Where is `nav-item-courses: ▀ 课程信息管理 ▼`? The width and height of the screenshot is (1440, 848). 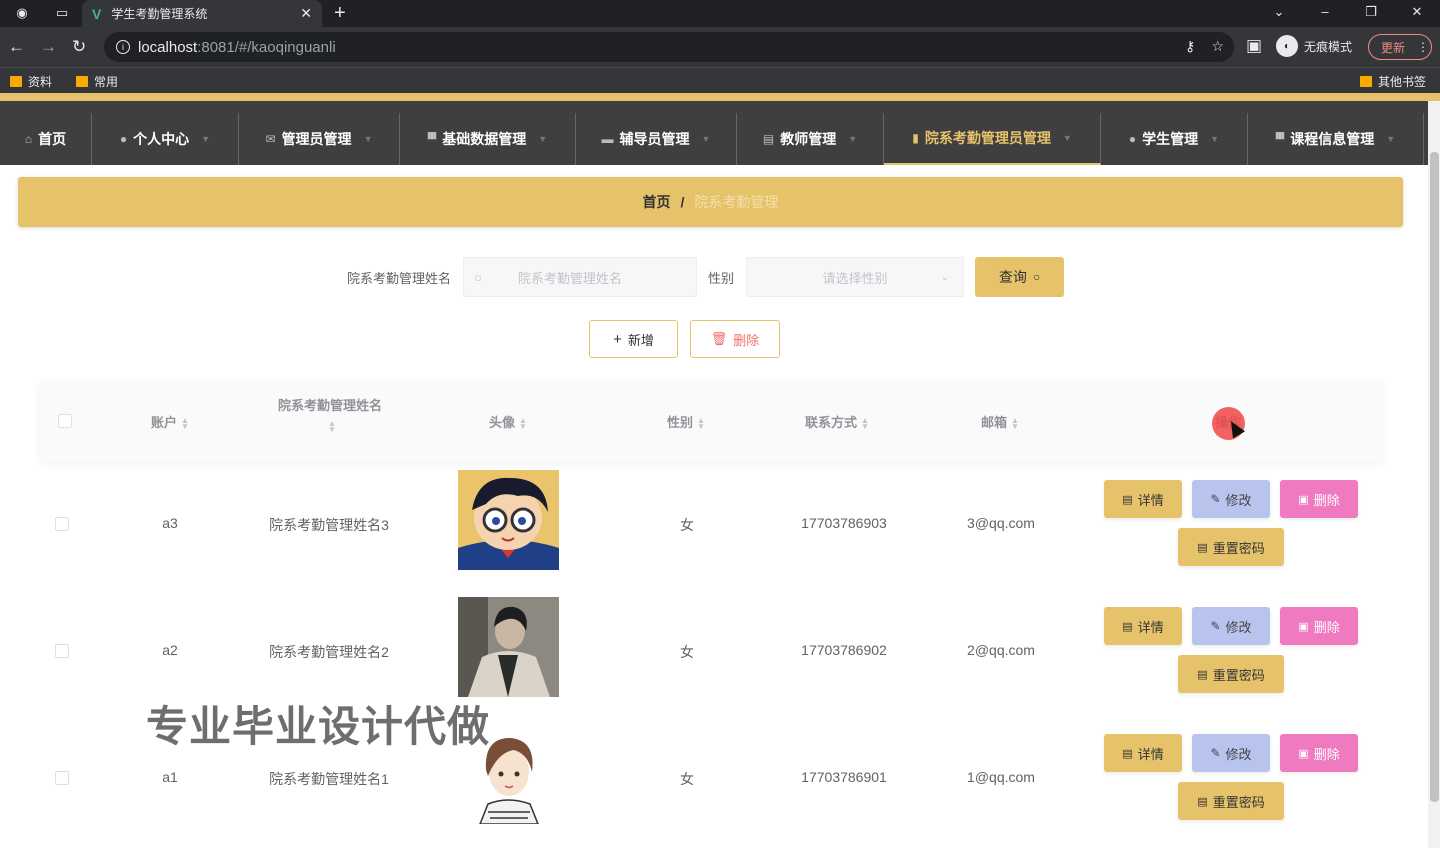 nav-item-courses: ▀ 课程信息管理 ▼ is located at coordinates (1336, 139).